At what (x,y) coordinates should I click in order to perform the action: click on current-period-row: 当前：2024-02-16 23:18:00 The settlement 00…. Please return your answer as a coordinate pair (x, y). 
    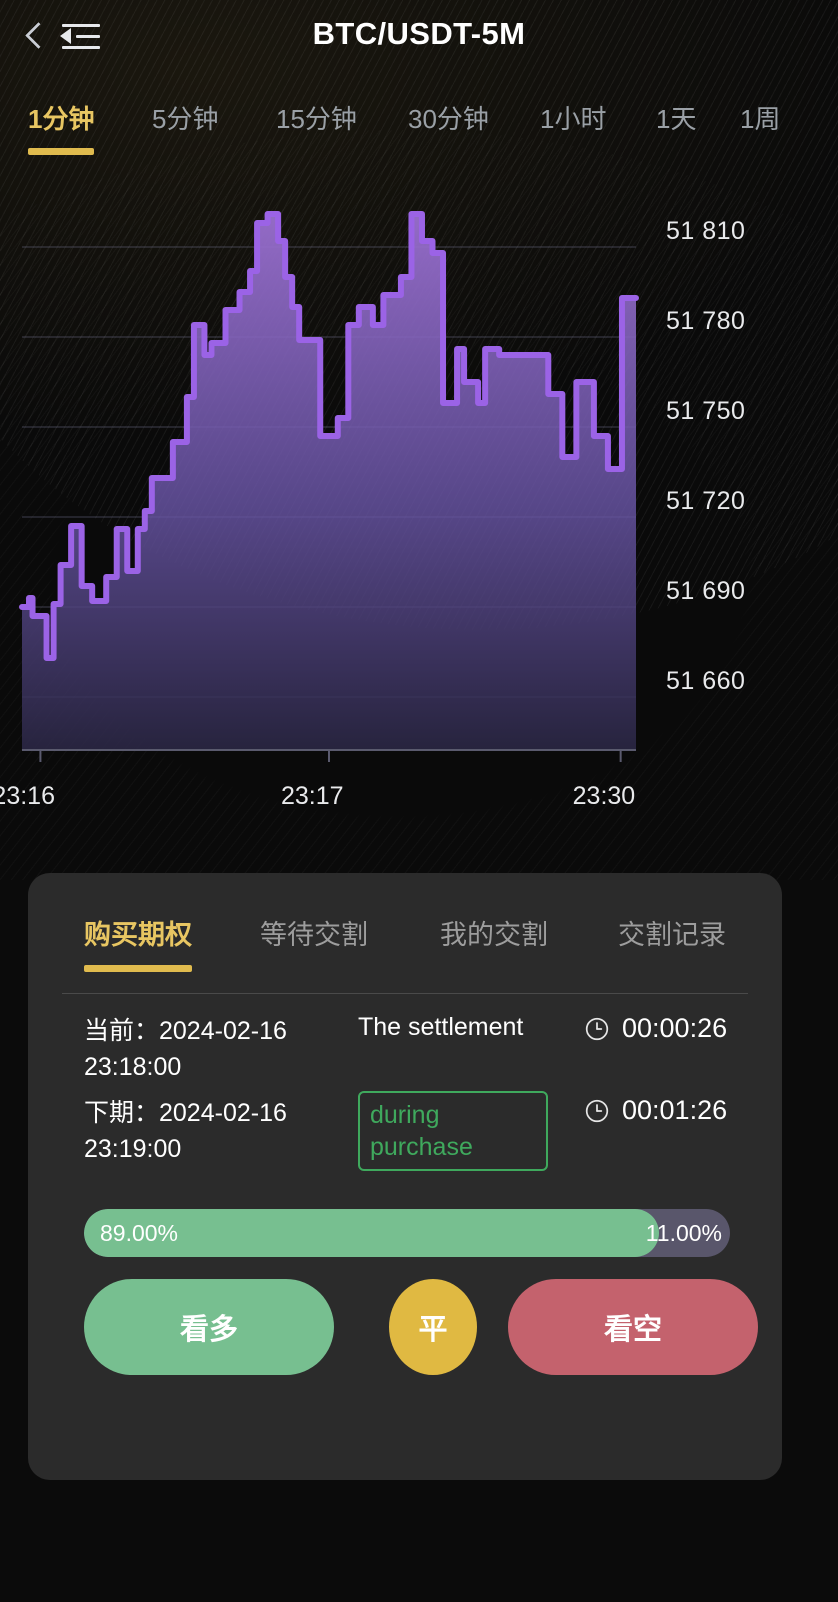
    Looking at the image, I should click on (405, 1053).